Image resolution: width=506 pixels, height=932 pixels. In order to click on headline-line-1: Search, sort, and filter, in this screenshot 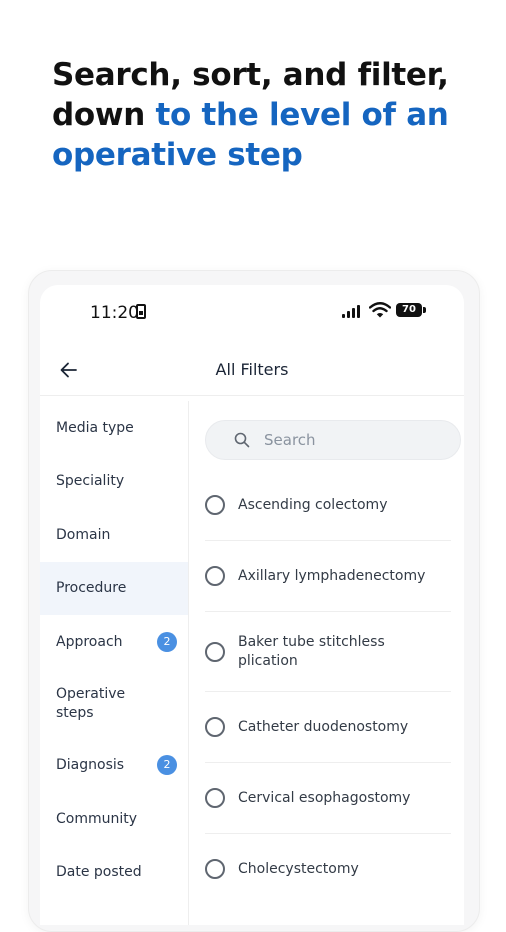, I will do `click(250, 75)`.